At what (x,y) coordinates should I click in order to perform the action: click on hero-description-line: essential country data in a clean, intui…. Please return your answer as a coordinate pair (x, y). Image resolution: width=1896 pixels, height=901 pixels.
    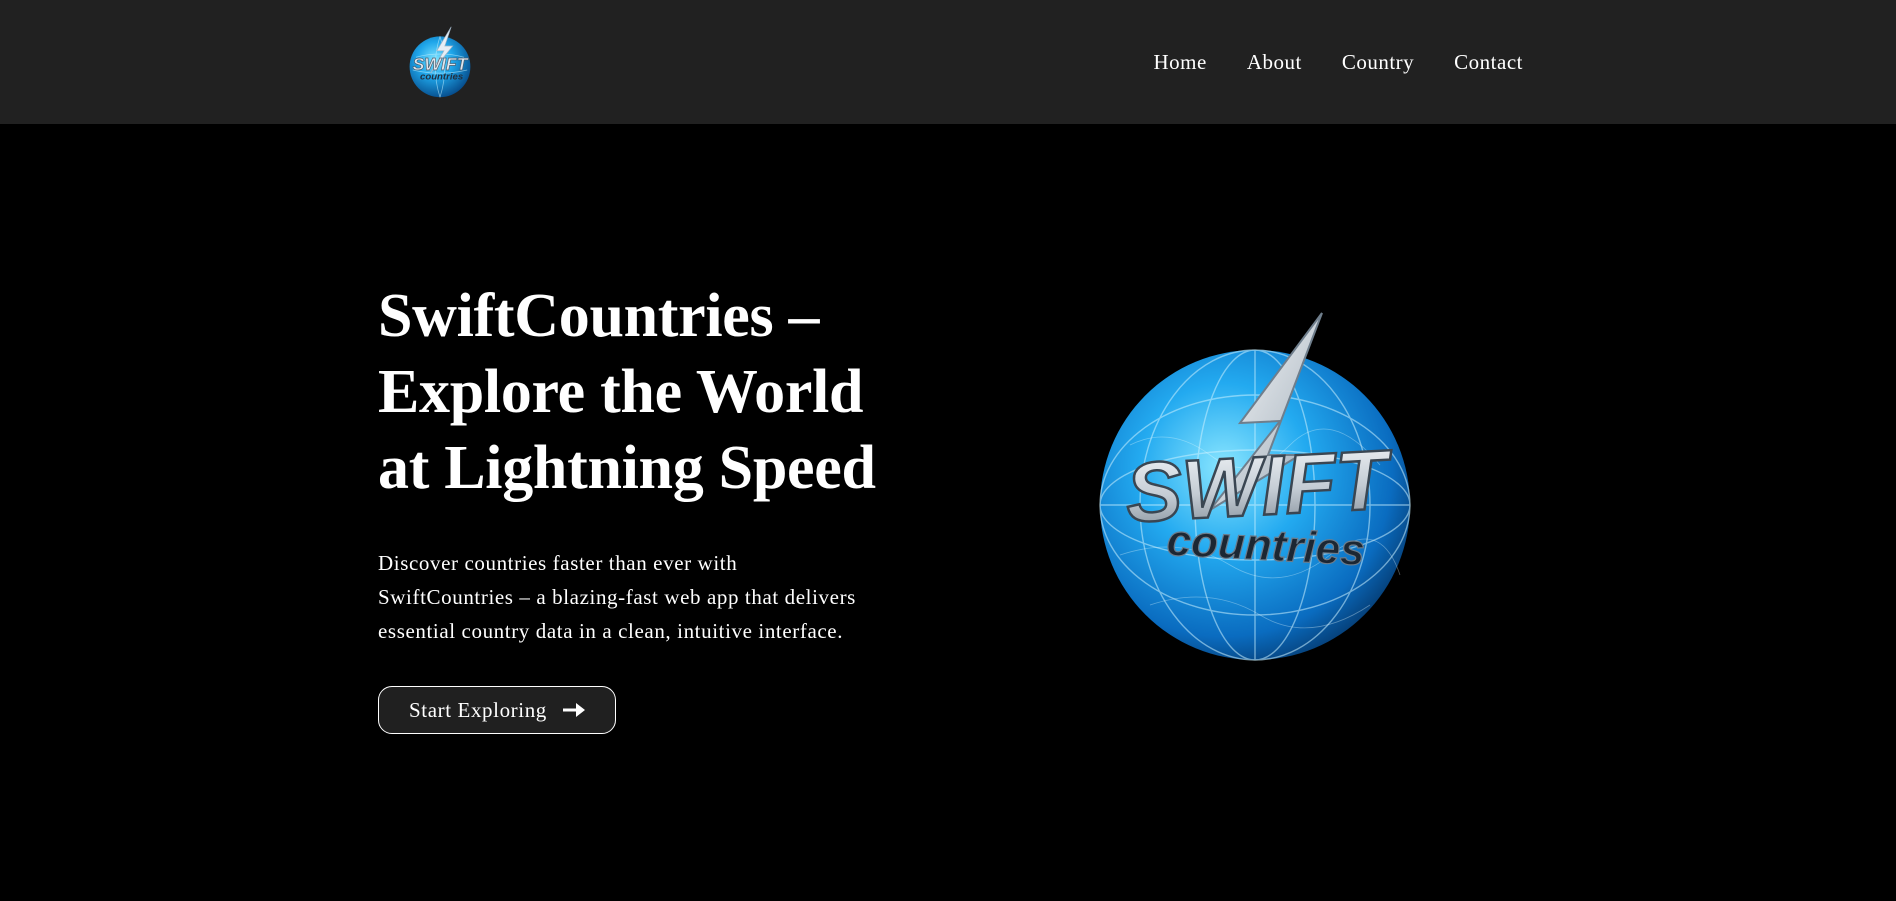
    Looking at the image, I should click on (611, 631).